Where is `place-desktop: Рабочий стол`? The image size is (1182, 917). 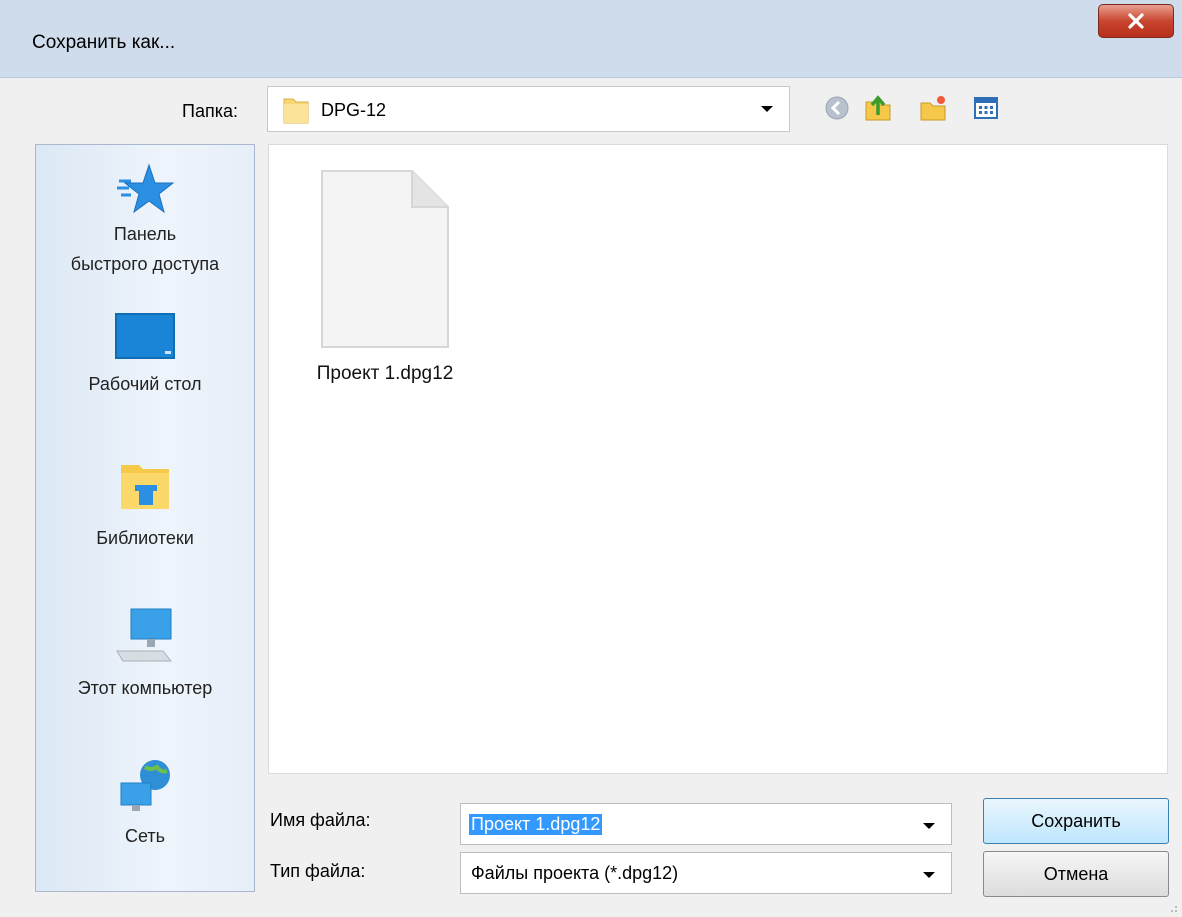 place-desktop: Рабочий стол is located at coordinates (145, 356).